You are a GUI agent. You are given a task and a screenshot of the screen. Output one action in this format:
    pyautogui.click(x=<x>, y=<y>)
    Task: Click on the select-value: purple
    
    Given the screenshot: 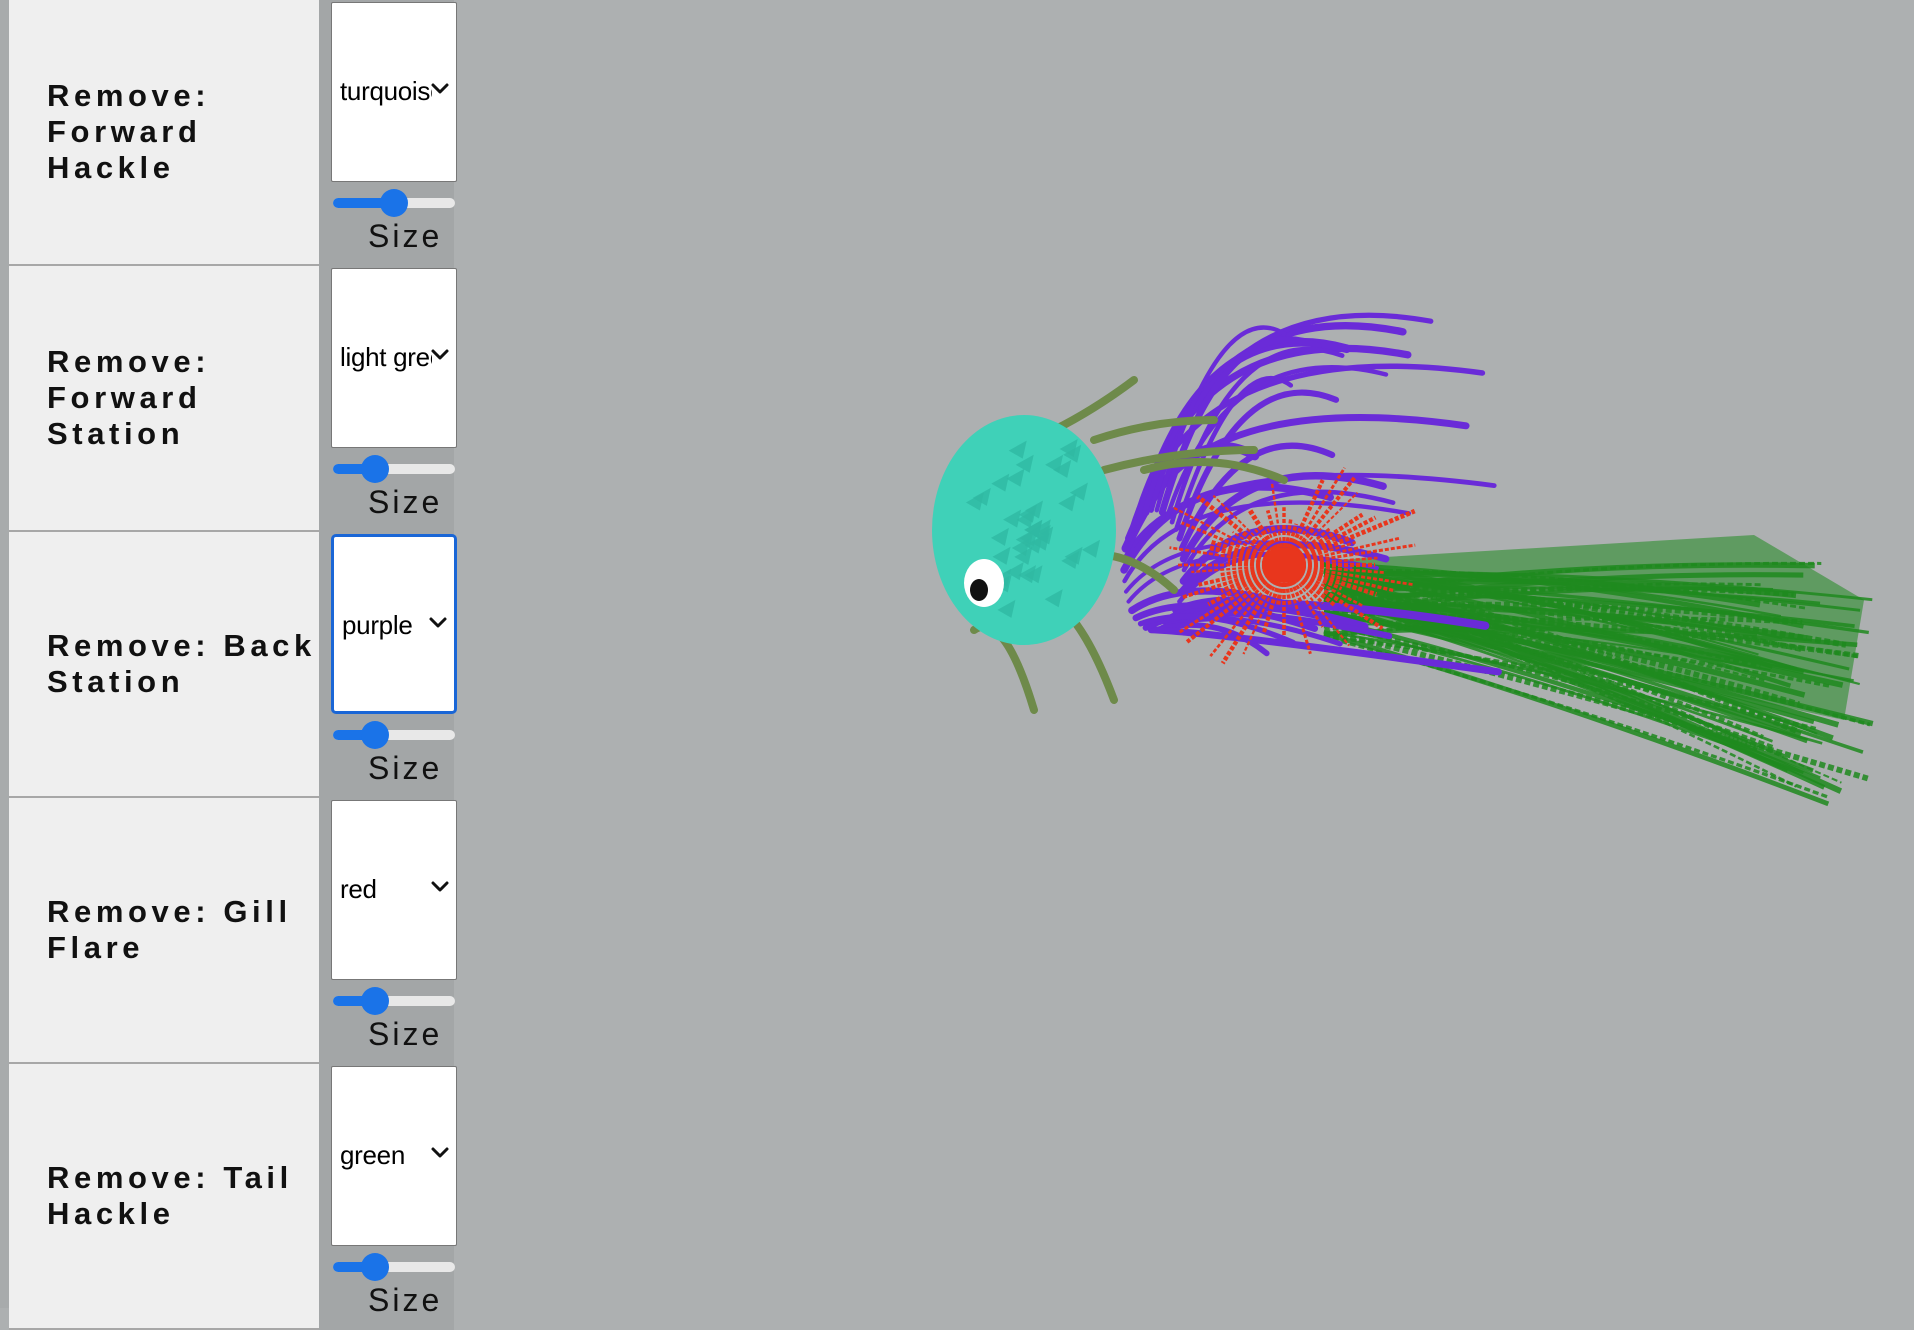 What is the action you would take?
    pyautogui.click(x=377, y=625)
    